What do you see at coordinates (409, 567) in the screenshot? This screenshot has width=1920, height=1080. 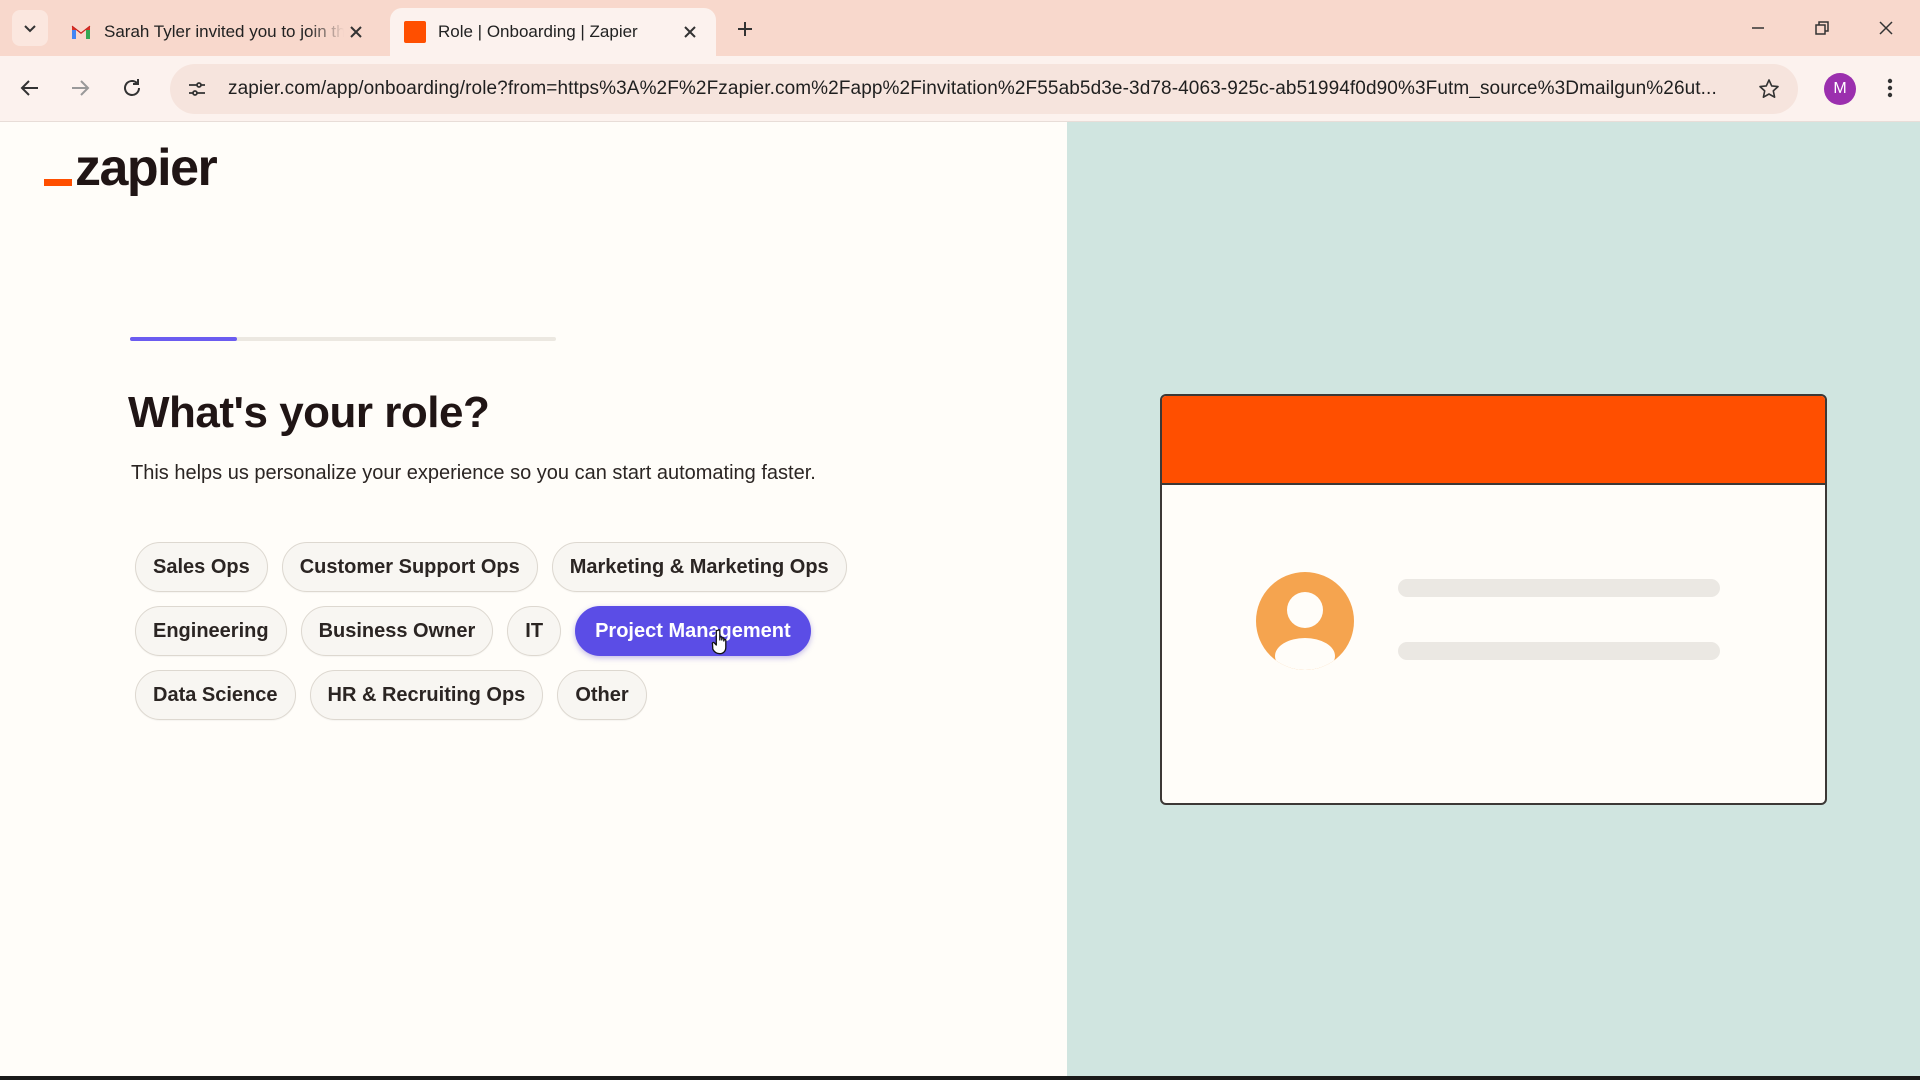 I see `role-chip-customer-support-ops: Customer Support Ops` at bounding box center [409, 567].